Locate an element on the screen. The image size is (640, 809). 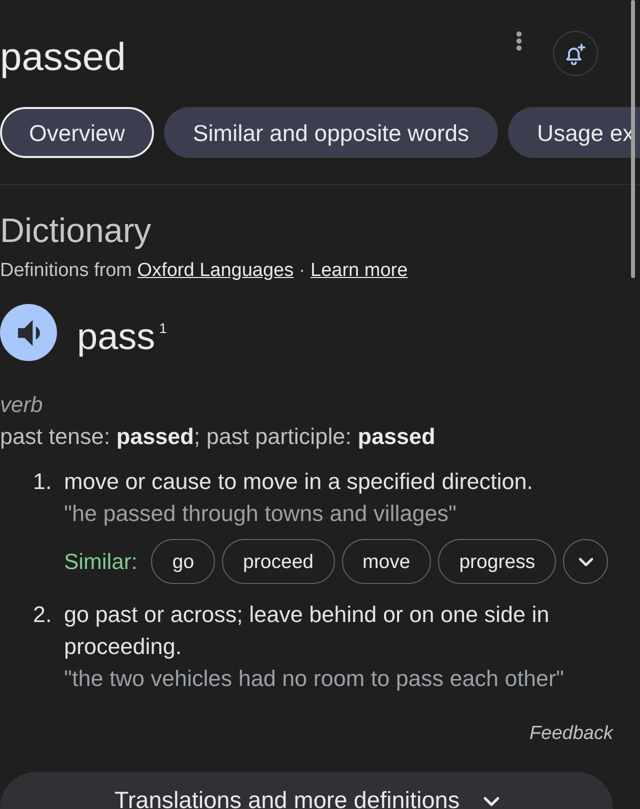
notification-button is located at coordinates (575, 53).